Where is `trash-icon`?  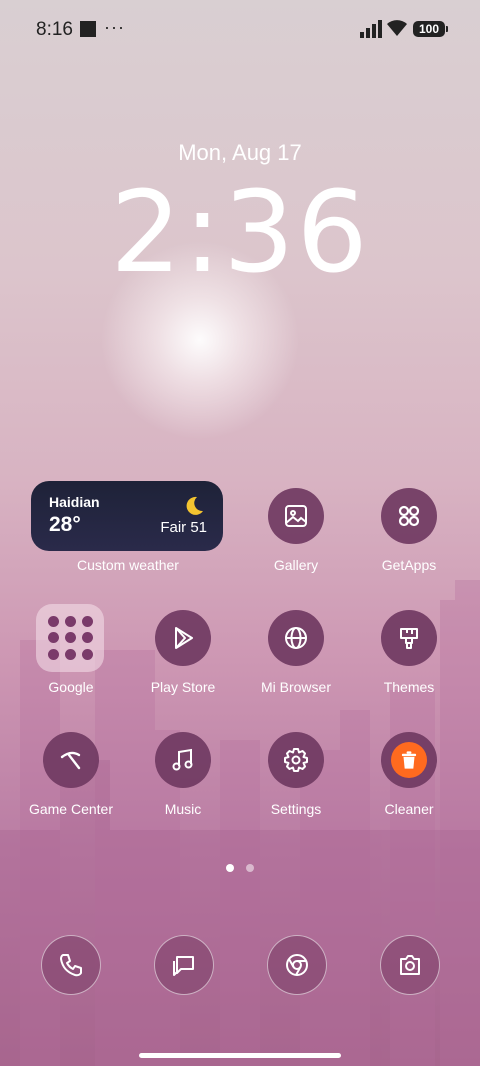
trash-icon is located at coordinates (409, 760).